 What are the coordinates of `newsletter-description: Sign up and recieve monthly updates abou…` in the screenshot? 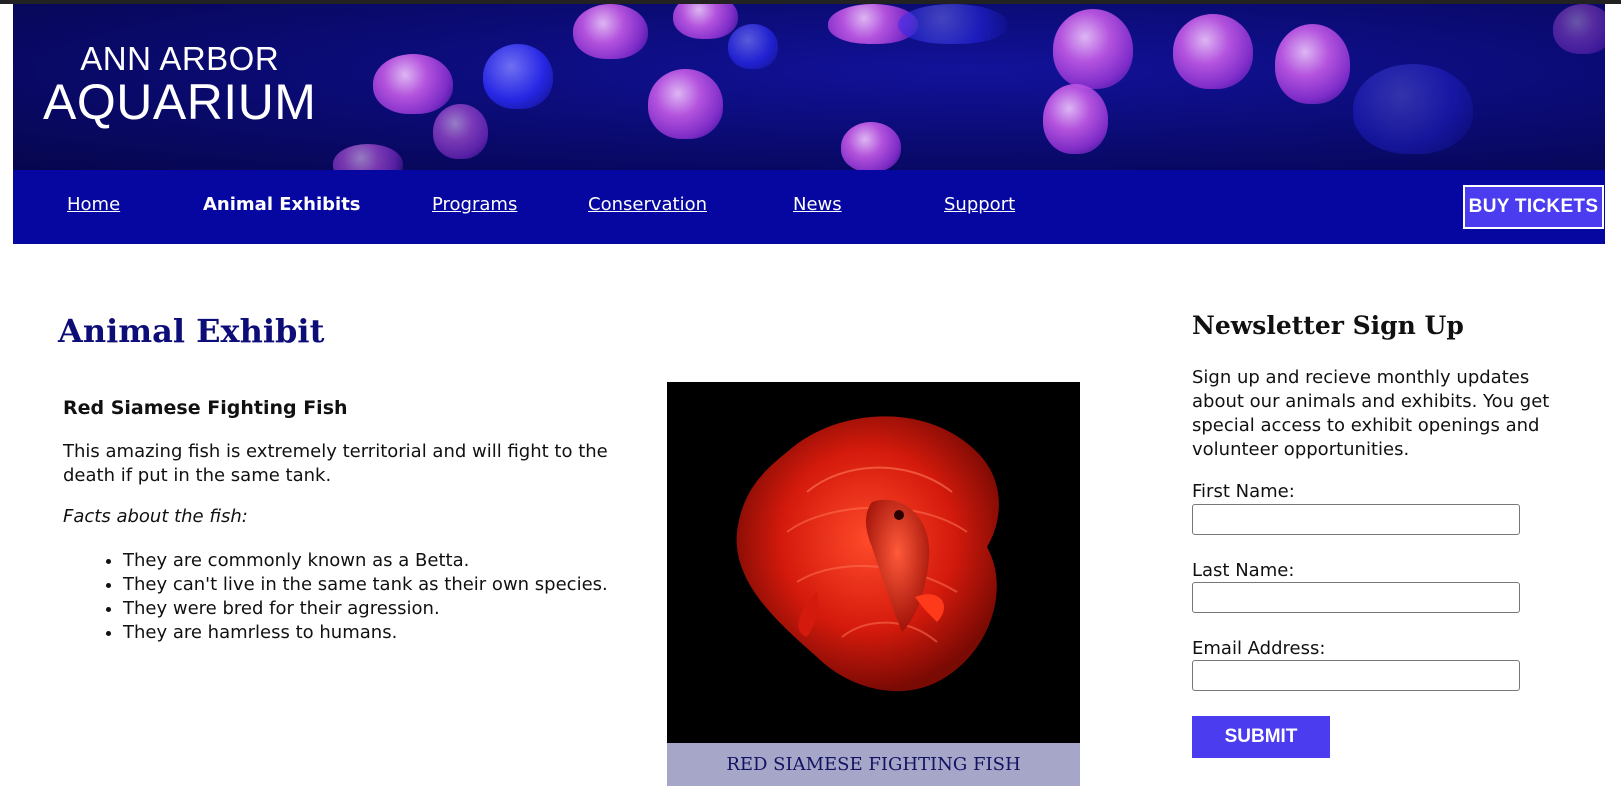 It's located at (1371, 413).